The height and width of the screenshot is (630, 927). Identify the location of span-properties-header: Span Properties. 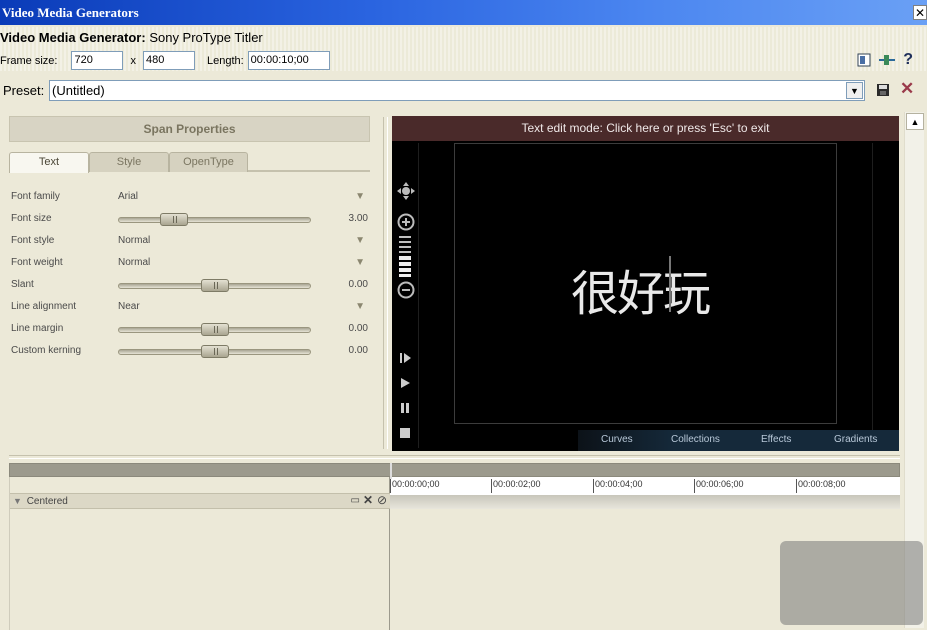
(189, 129).